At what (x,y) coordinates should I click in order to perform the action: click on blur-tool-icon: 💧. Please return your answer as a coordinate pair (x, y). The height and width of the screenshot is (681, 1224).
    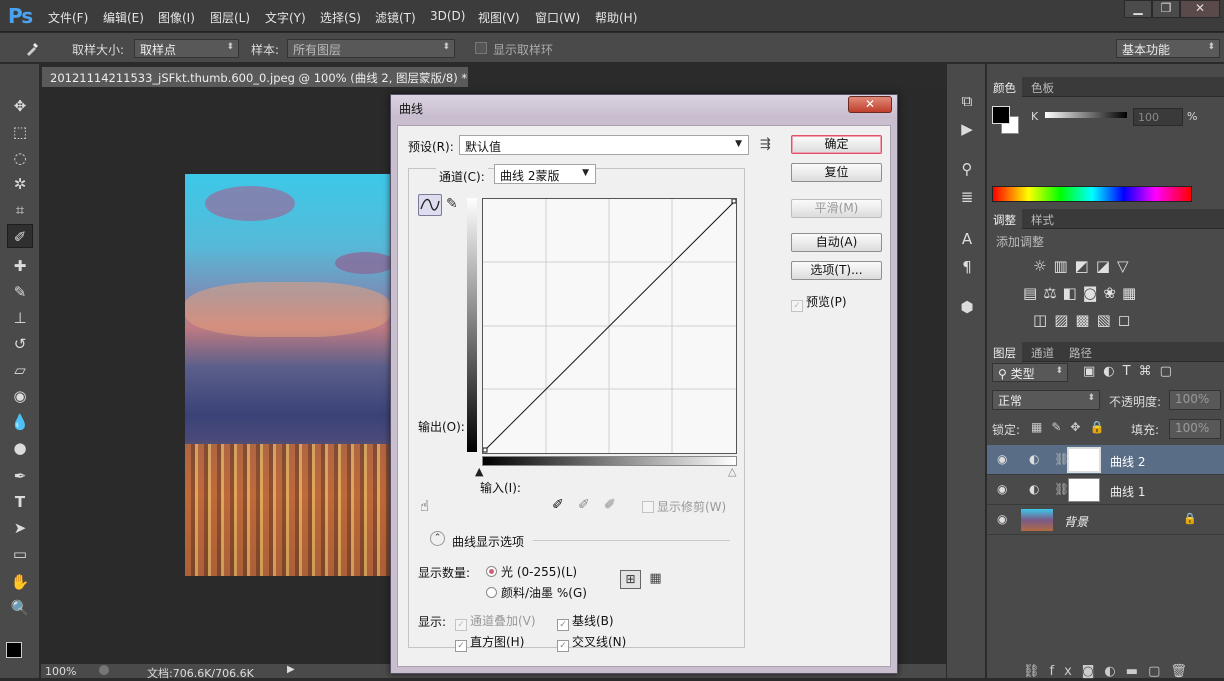
    Looking at the image, I should click on (20, 422).